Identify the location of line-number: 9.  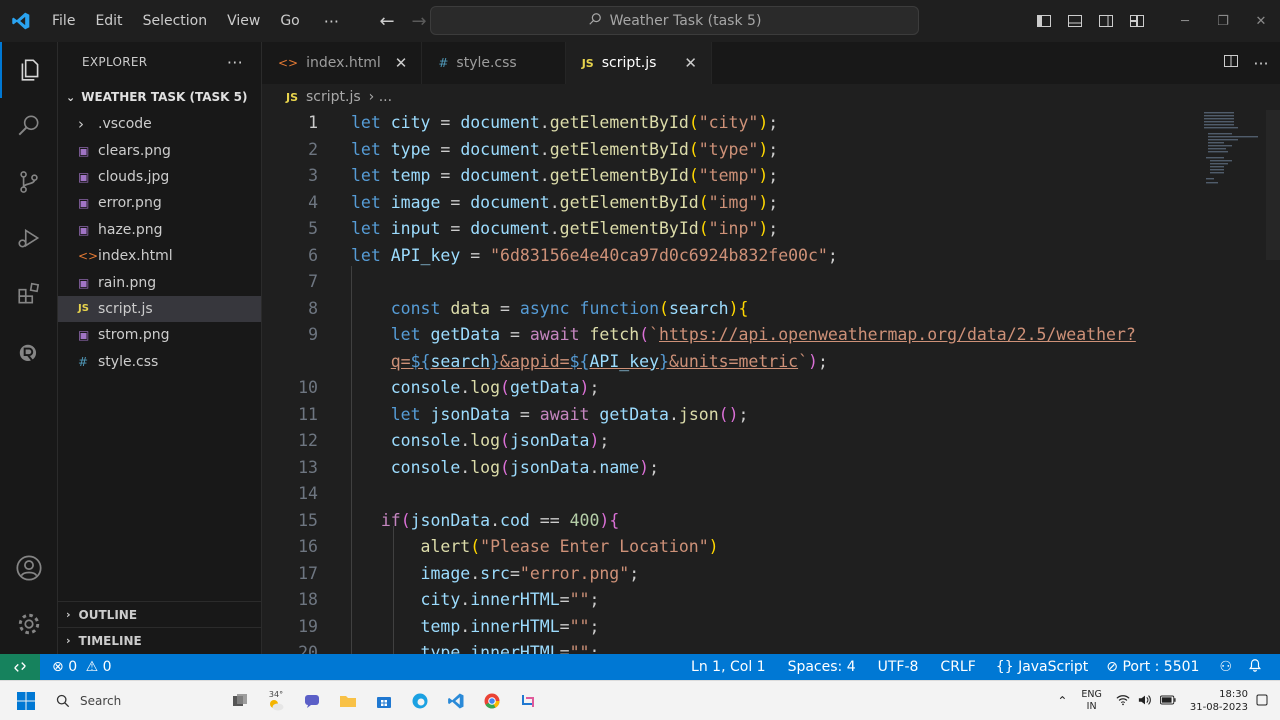
(313, 334).